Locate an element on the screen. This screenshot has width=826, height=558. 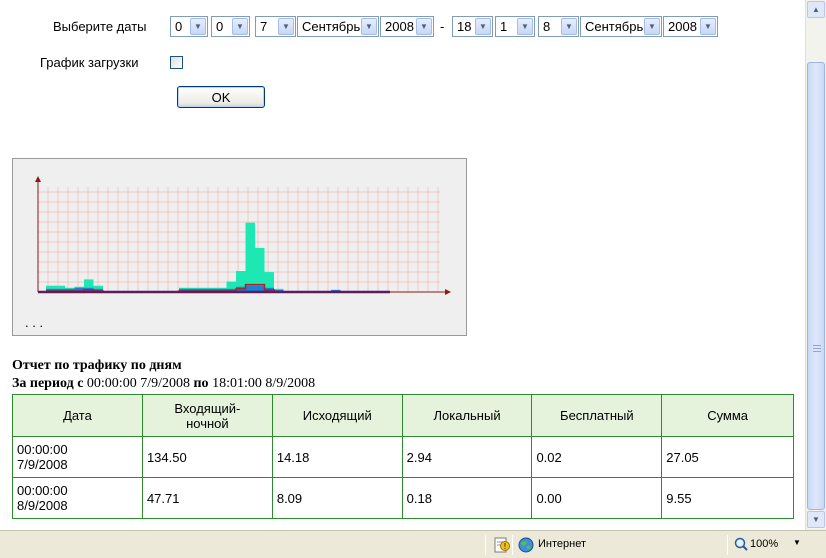
chart-more-dots: . . . is located at coordinates (34, 322).